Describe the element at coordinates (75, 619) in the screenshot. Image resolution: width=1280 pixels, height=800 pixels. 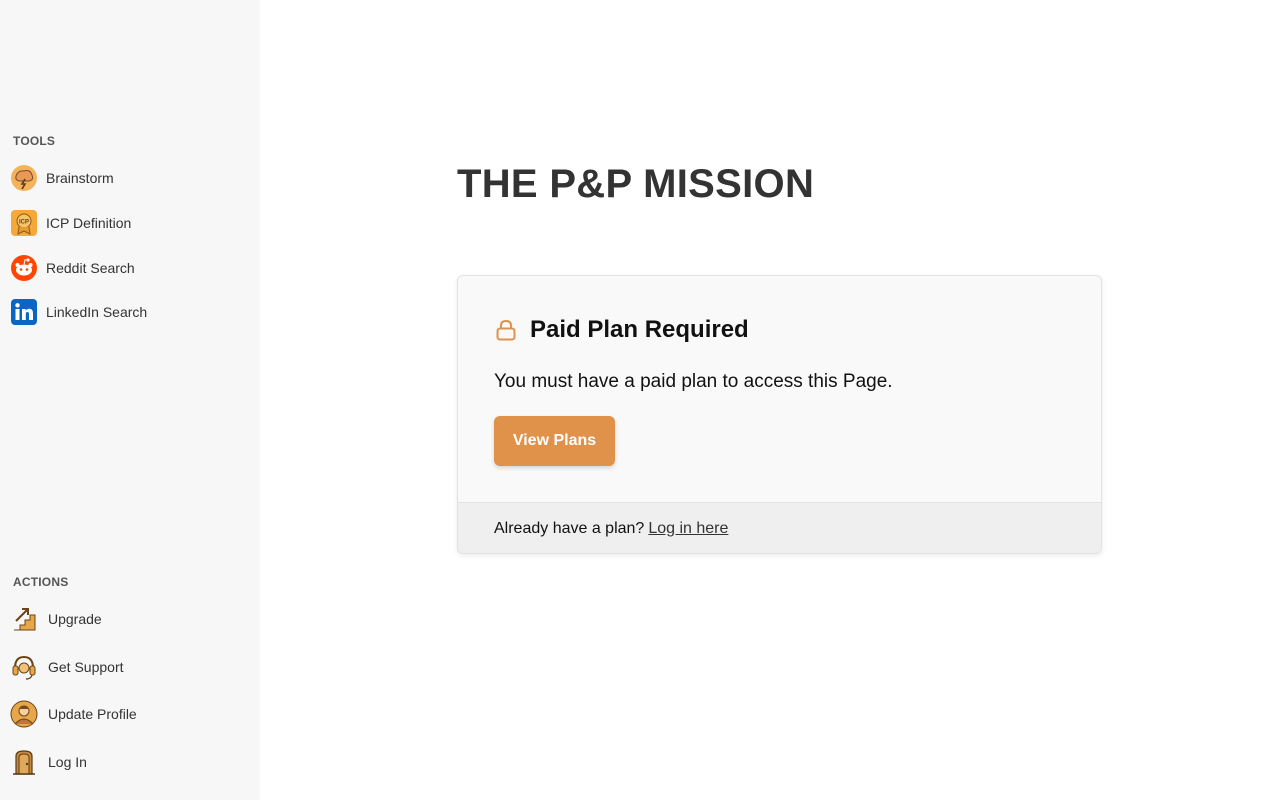
I see `sidebar-item-label: Upgrade` at that location.